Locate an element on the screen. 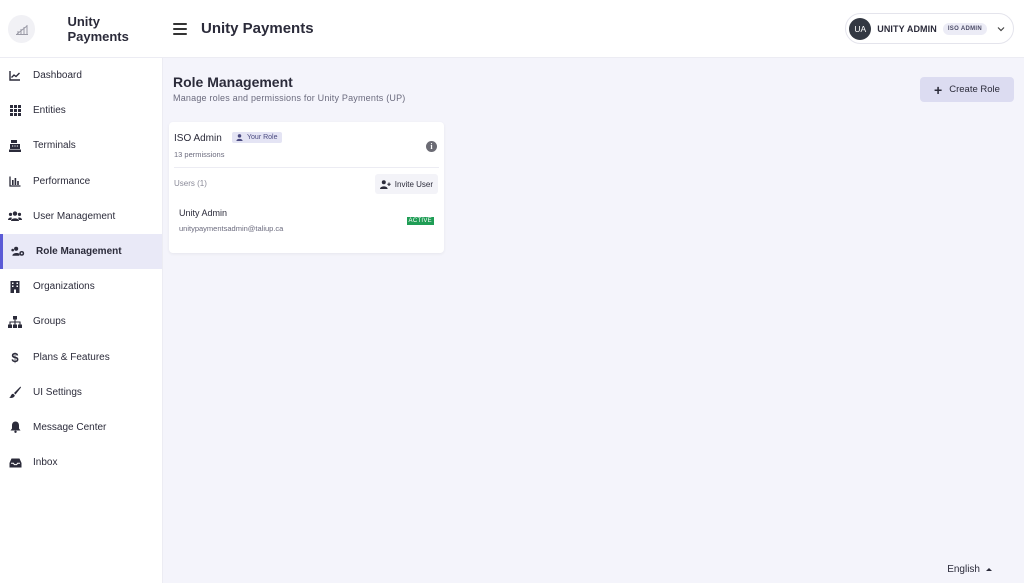 The width and height of the screenshot is (1024, 583). sidebar-item-inbox: Inbox is located at coordinates (81, 462).